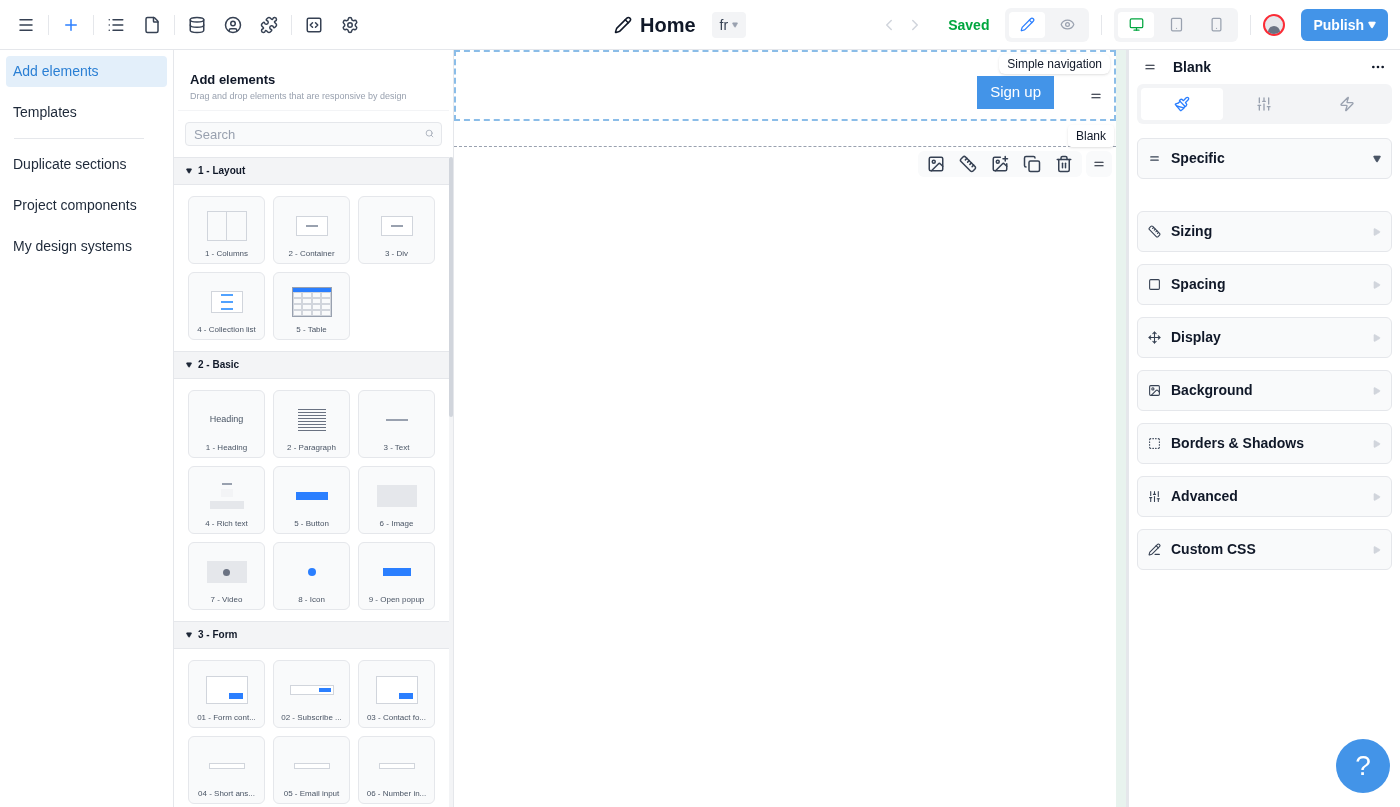 Image resolution: width=1400 pixels, height=807 pixels. Describe the element at coordinates (311, 523) in the screenshot. I see `element-label: 5 - Button` at that location.